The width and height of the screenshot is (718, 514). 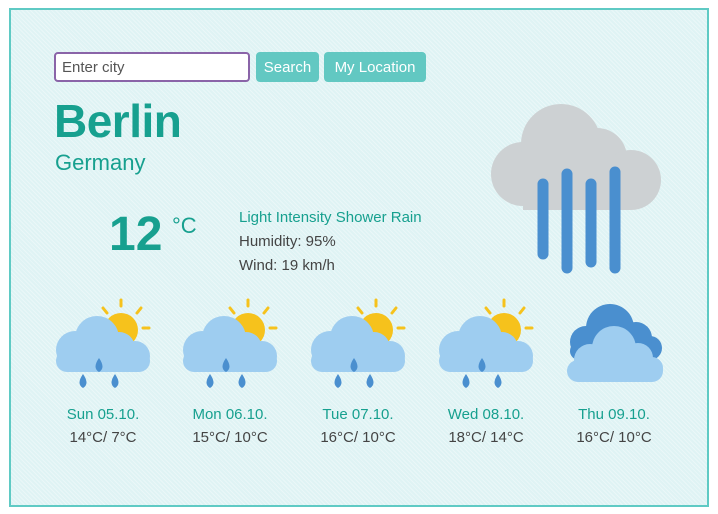 I want to click on forecast-day-label: Mon 06.10., so click(x=230, y=414).